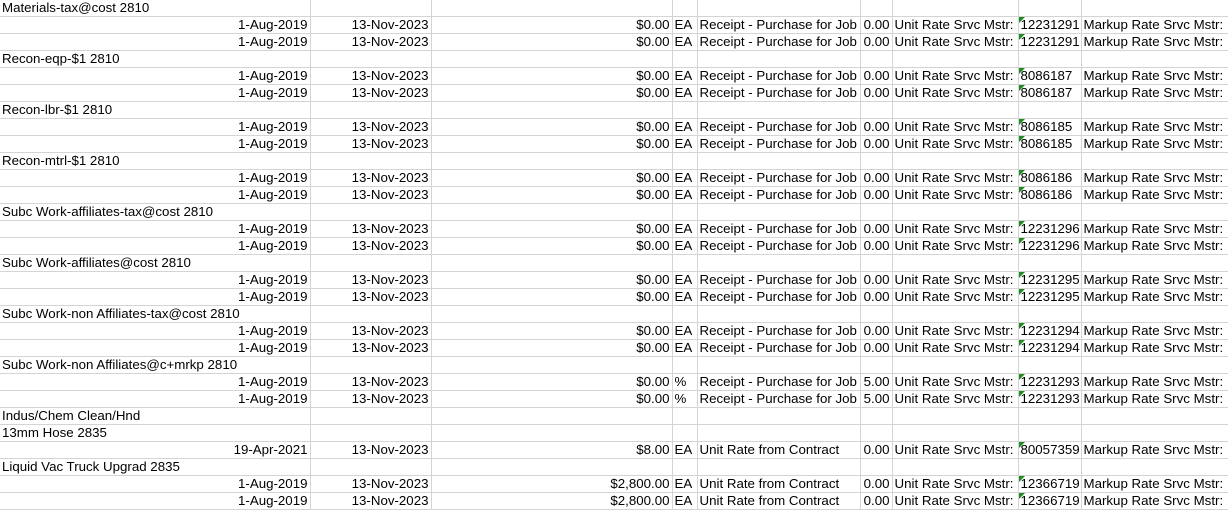 The width and height of the screenshot is (1228, 511). Describe the element at coordinates (876, 382) in the screenshot. I see `markup-cell: 5.00` at that location.